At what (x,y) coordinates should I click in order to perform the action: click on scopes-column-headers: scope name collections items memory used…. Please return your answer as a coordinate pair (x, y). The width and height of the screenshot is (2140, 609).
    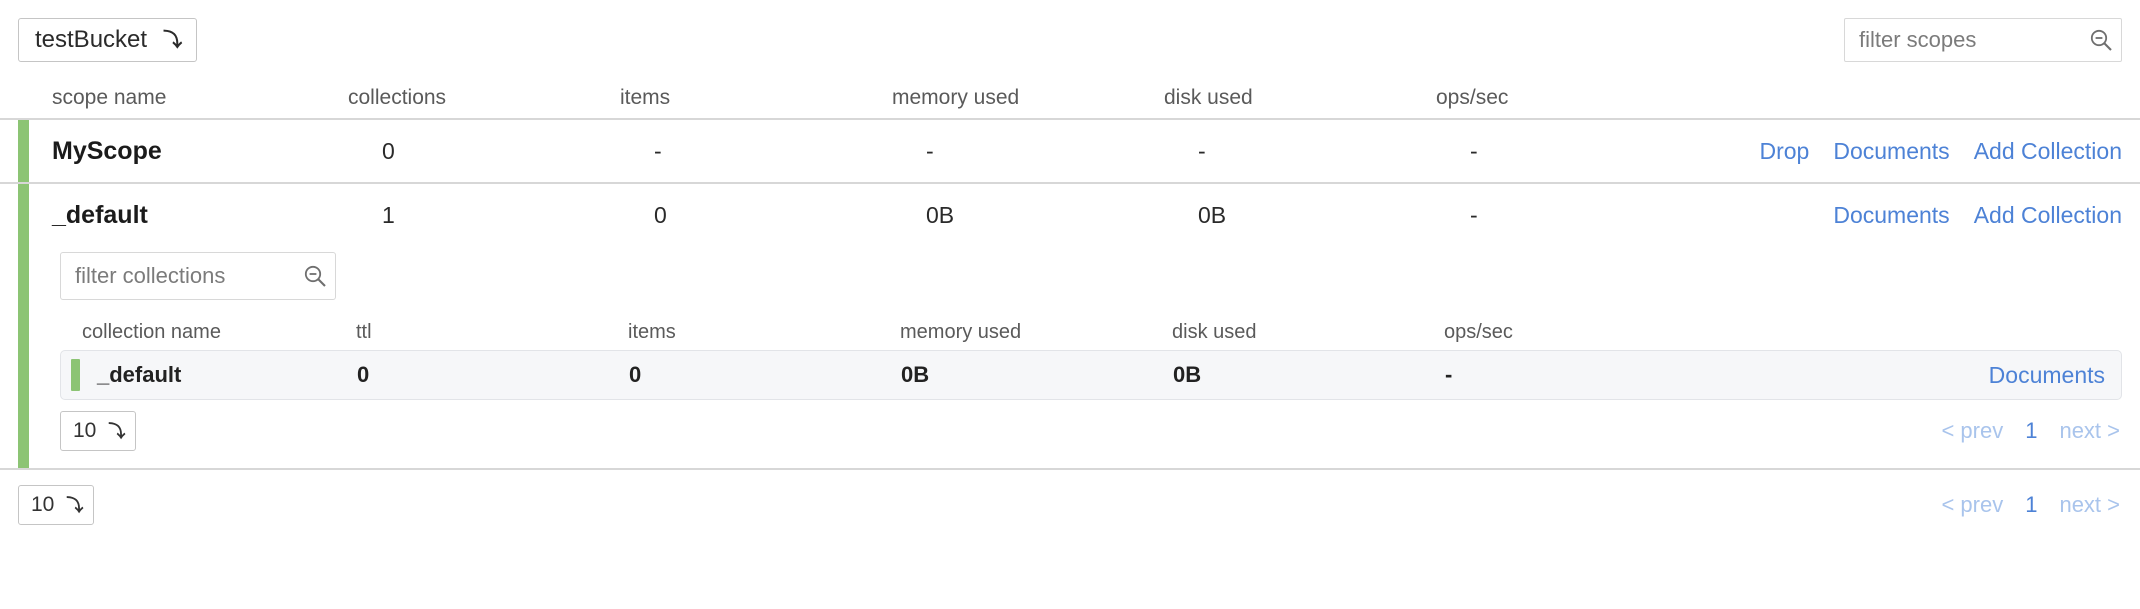
    Looking at the image, I should click on (1070, 98).